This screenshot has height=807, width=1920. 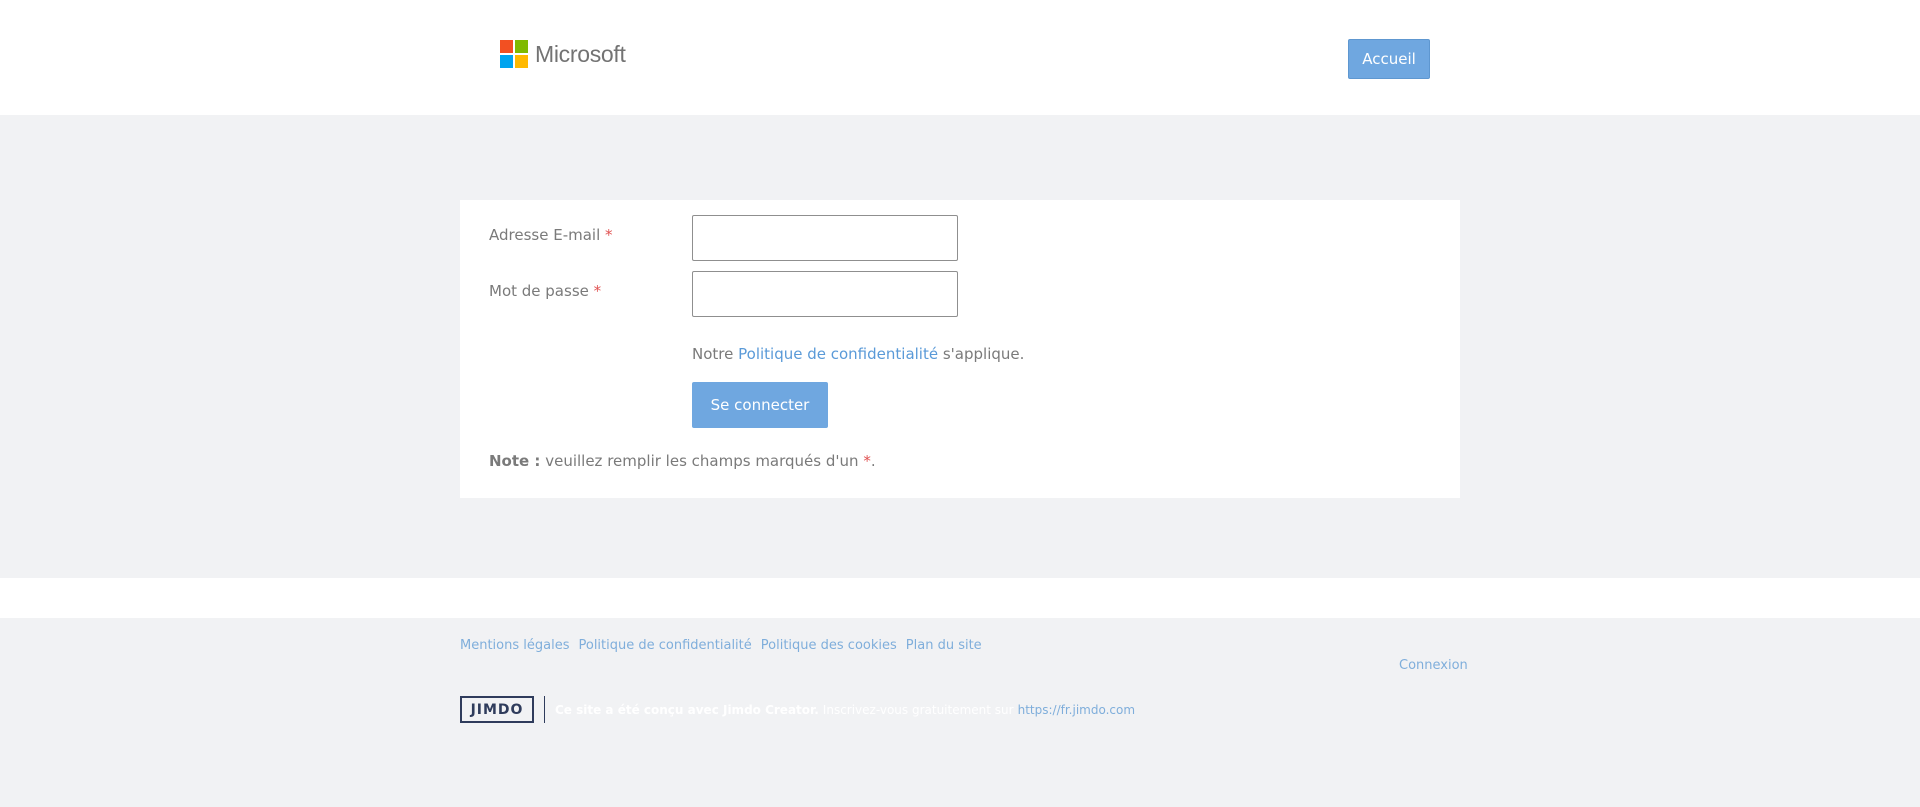 What do you see at coordinates (544, 709) in the screenshot?
I see `jimdo-separator` at bounding box center [544, 709].